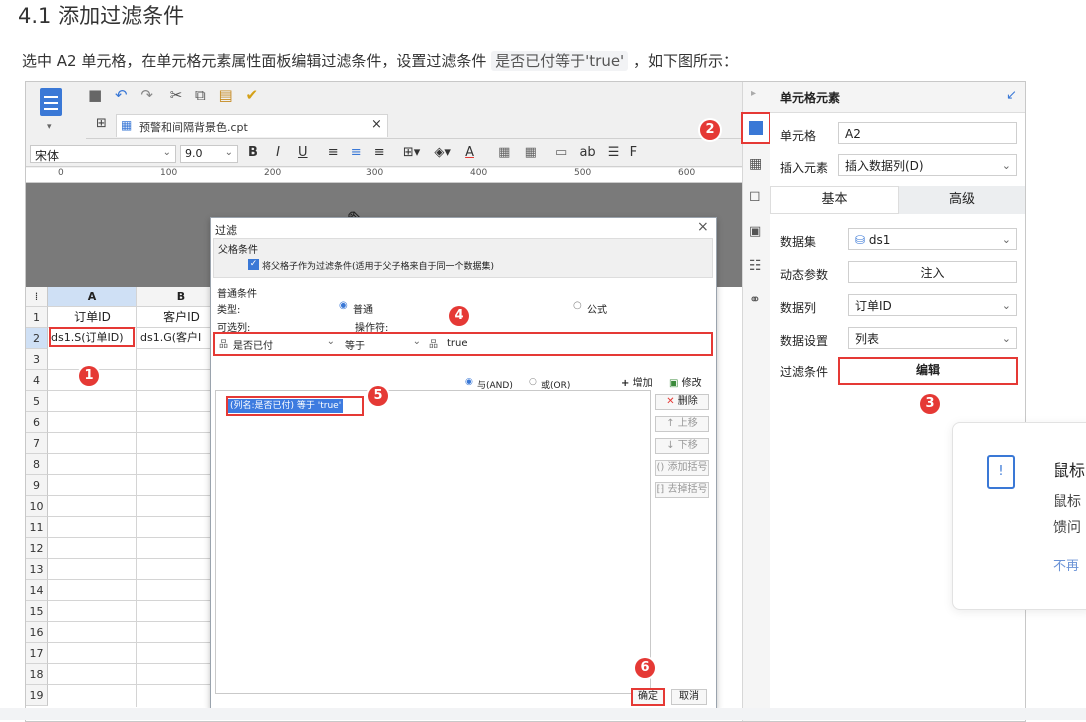 The width and height of the screenshot is (1086, 722). What do you see at coordinates (37, 653) in the screenshot?
I see `row-header: 17` at bounding box center [37, 653].